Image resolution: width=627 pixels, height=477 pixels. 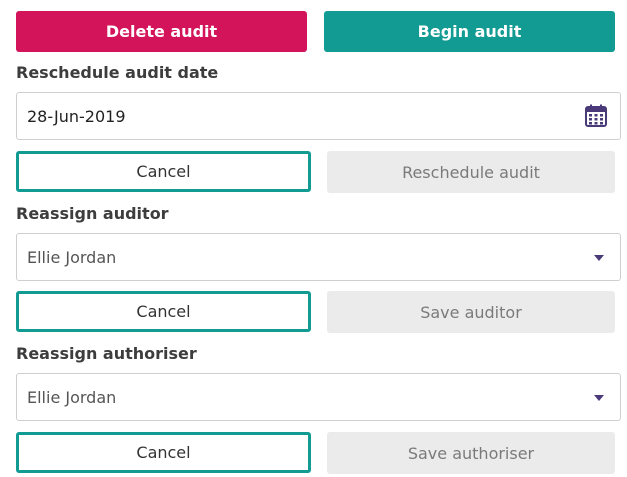 What do you see at coordinates (471, 453) in the screenshot?
I see `save-authoriser-button: Save authoriser` at bounding box center [471, 453].